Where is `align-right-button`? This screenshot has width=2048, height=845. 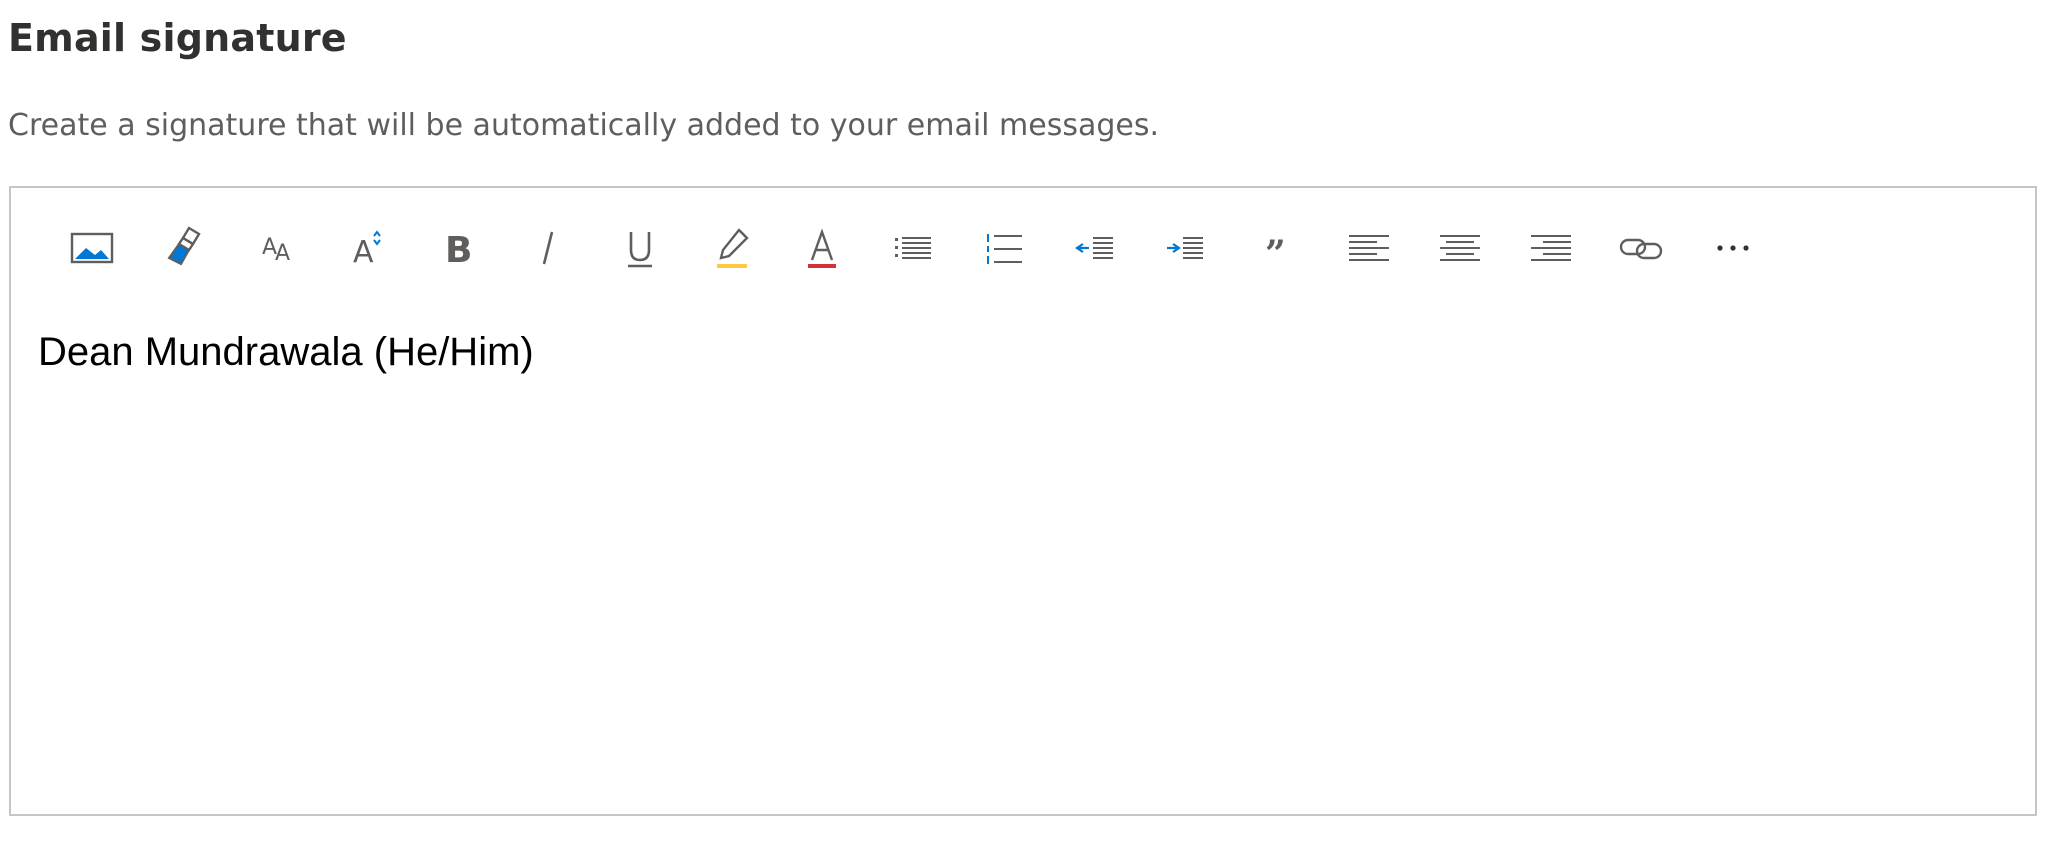
align-right-button is located at coordinates (1551, 248).